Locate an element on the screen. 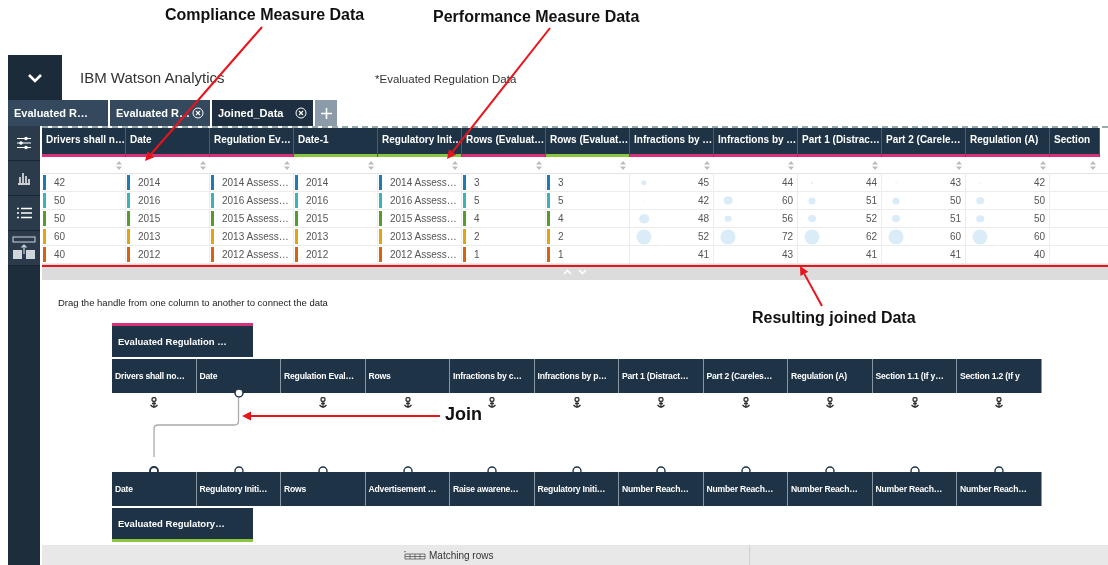 This screenshot has width=1108, height=565. tab: Joined_Data is located at coordinates (262, 113).